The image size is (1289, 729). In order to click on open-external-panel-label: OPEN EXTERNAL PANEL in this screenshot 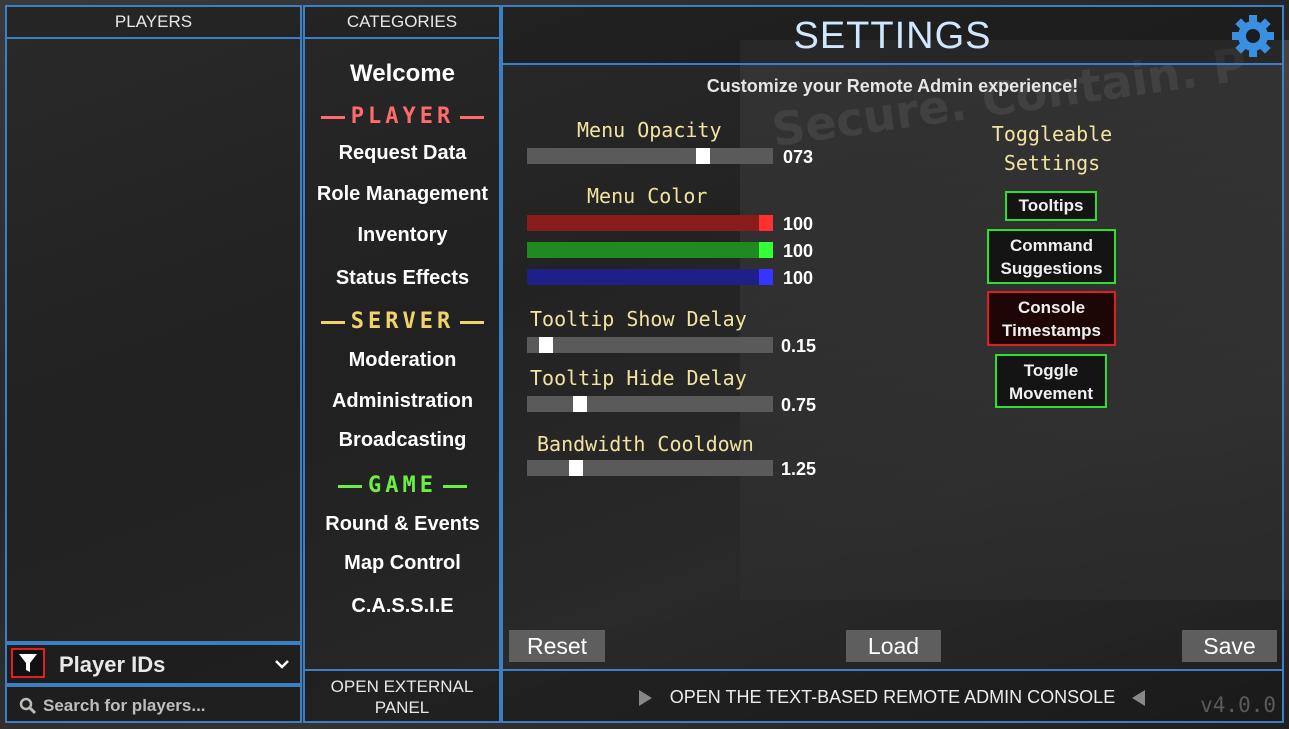, I will do `click(402, 697)`.